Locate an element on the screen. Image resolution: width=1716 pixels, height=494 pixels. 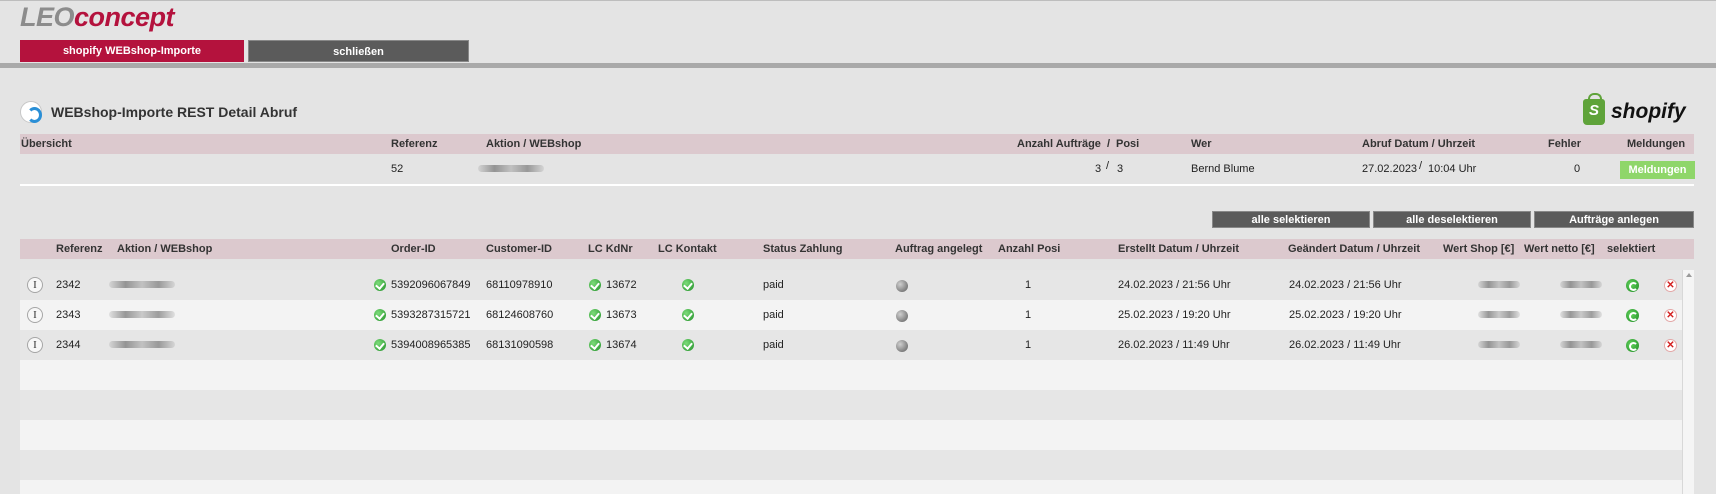
col-header-posi-count: Anzahl Posi is located at coordinates (1029, 249).